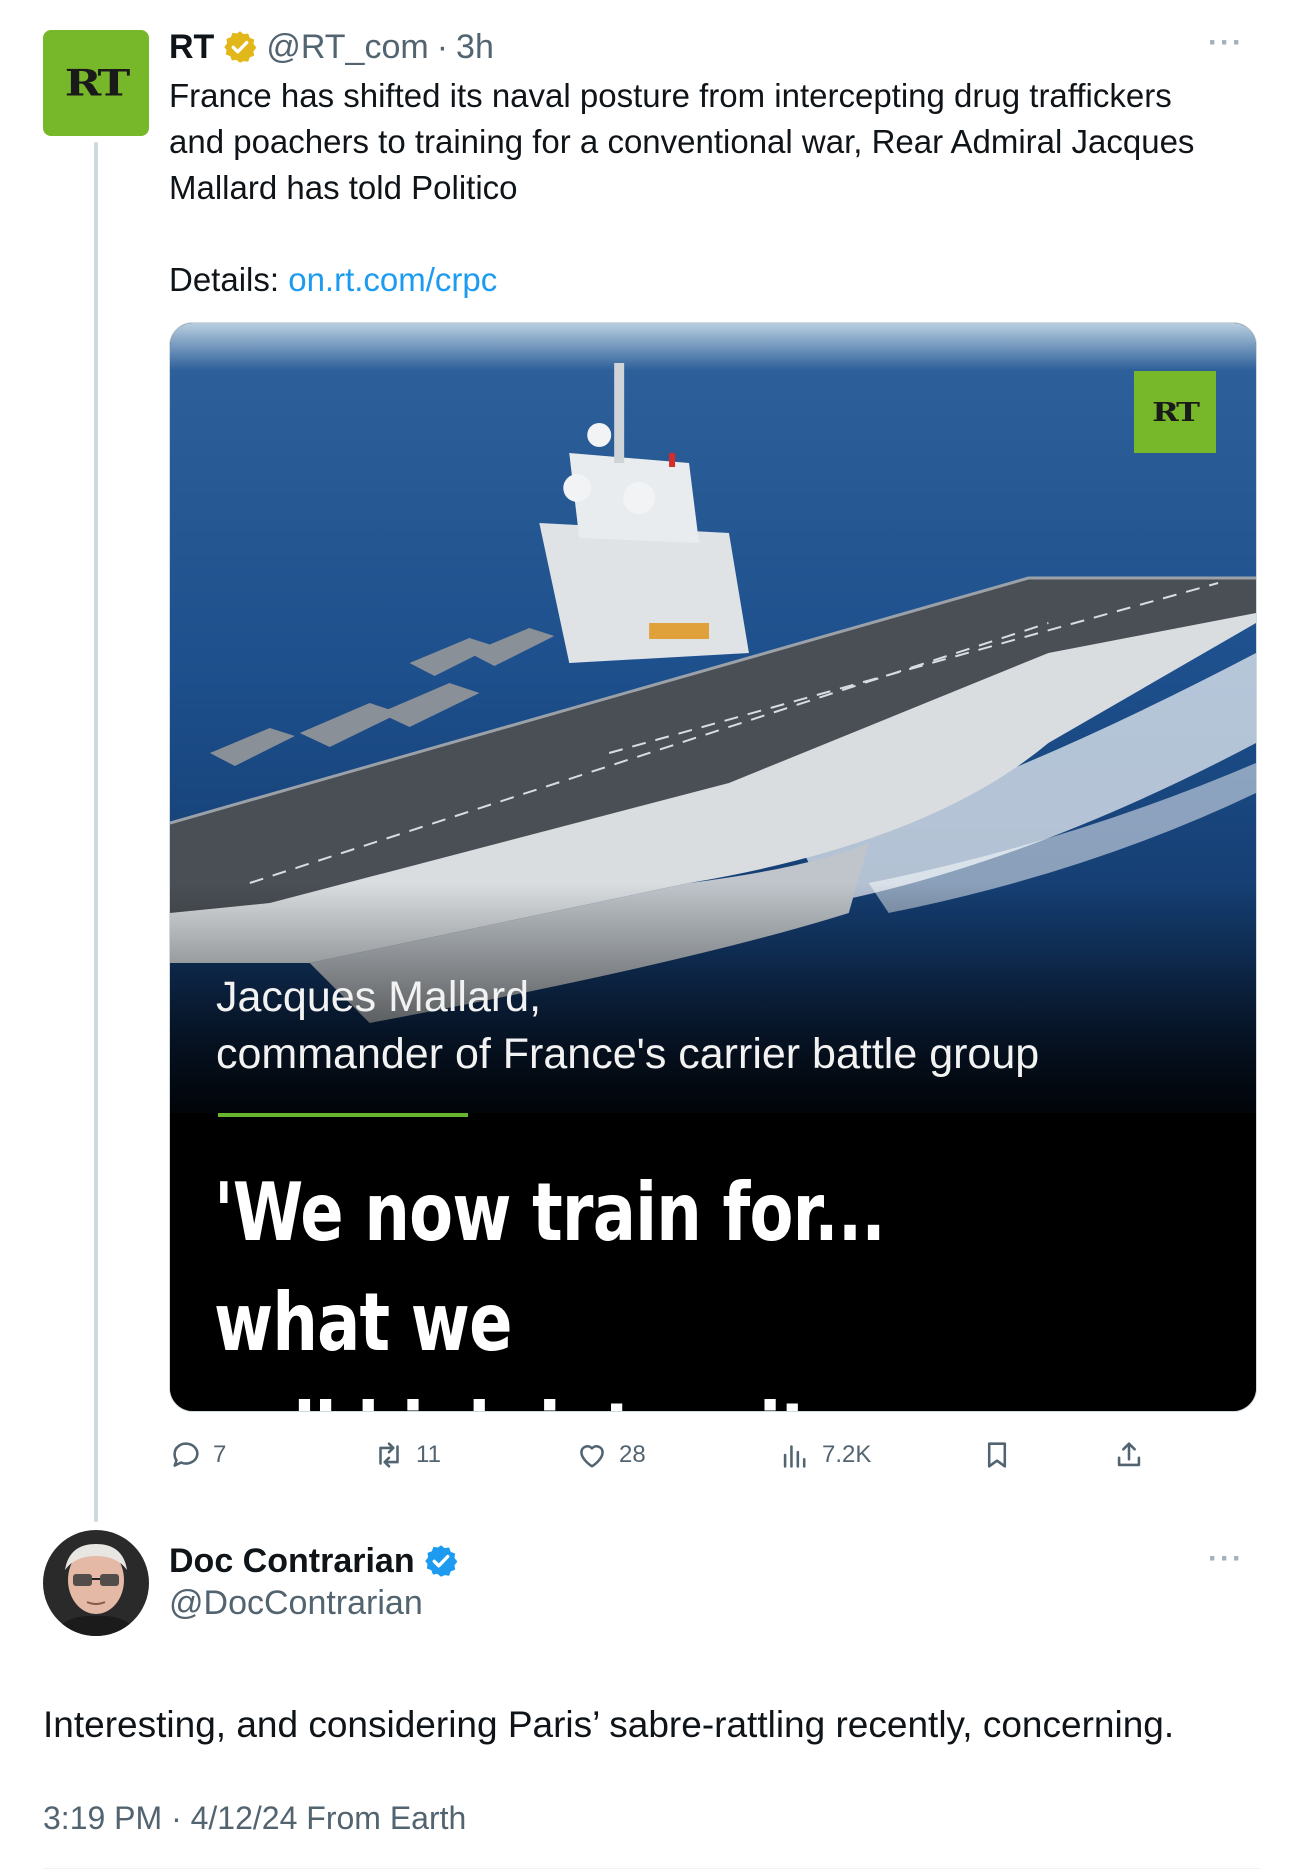 The width and height of the screenshot is (1303, 1873). I want to click on reply-author-name: Doc Contrarian, so click(292, 1561).